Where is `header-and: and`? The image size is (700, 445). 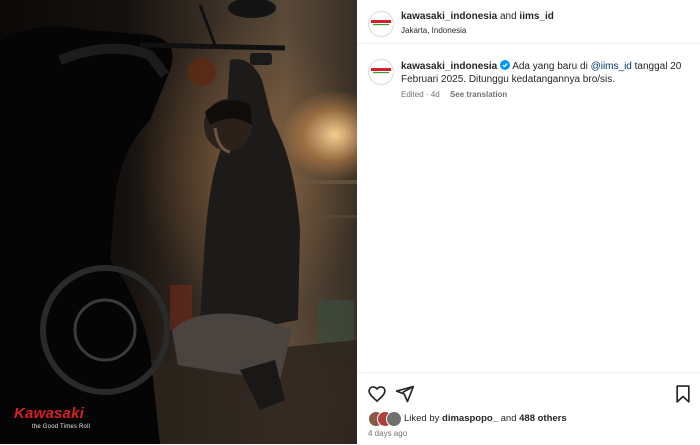 header-and: and is located at coordinates (508, 16).